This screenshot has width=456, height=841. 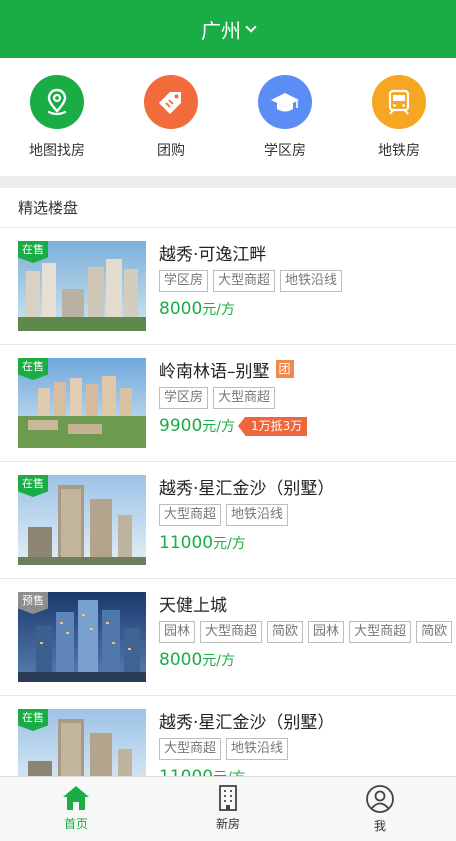 What do you see at coordinates (379, 826) in the screenshot?
I see `tab-label: 我` at bounding box center [379, 826].